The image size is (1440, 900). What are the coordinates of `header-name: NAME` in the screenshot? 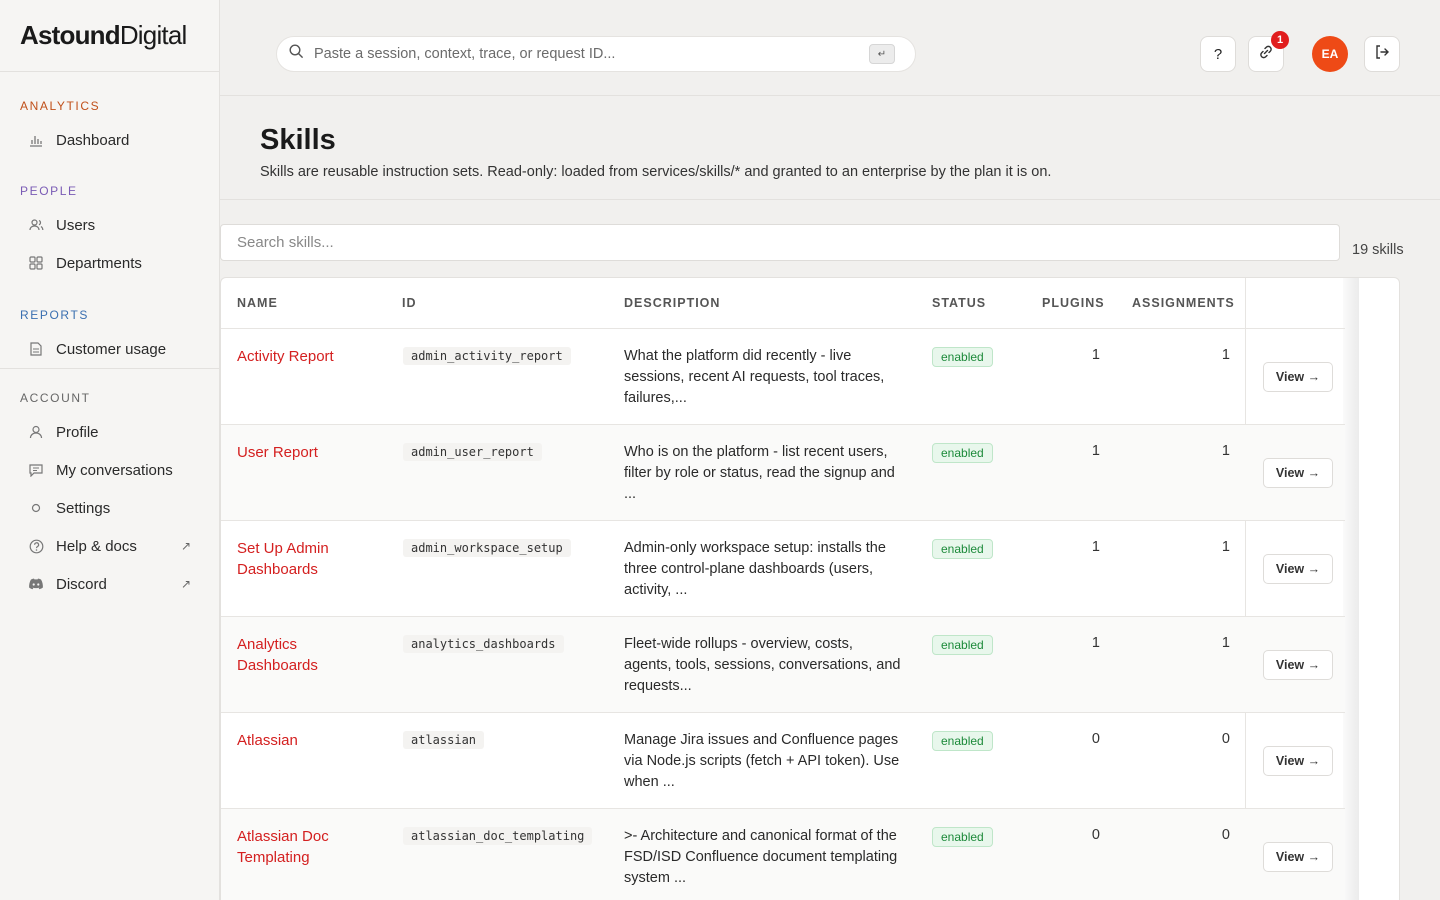 It's located at (257, 303).